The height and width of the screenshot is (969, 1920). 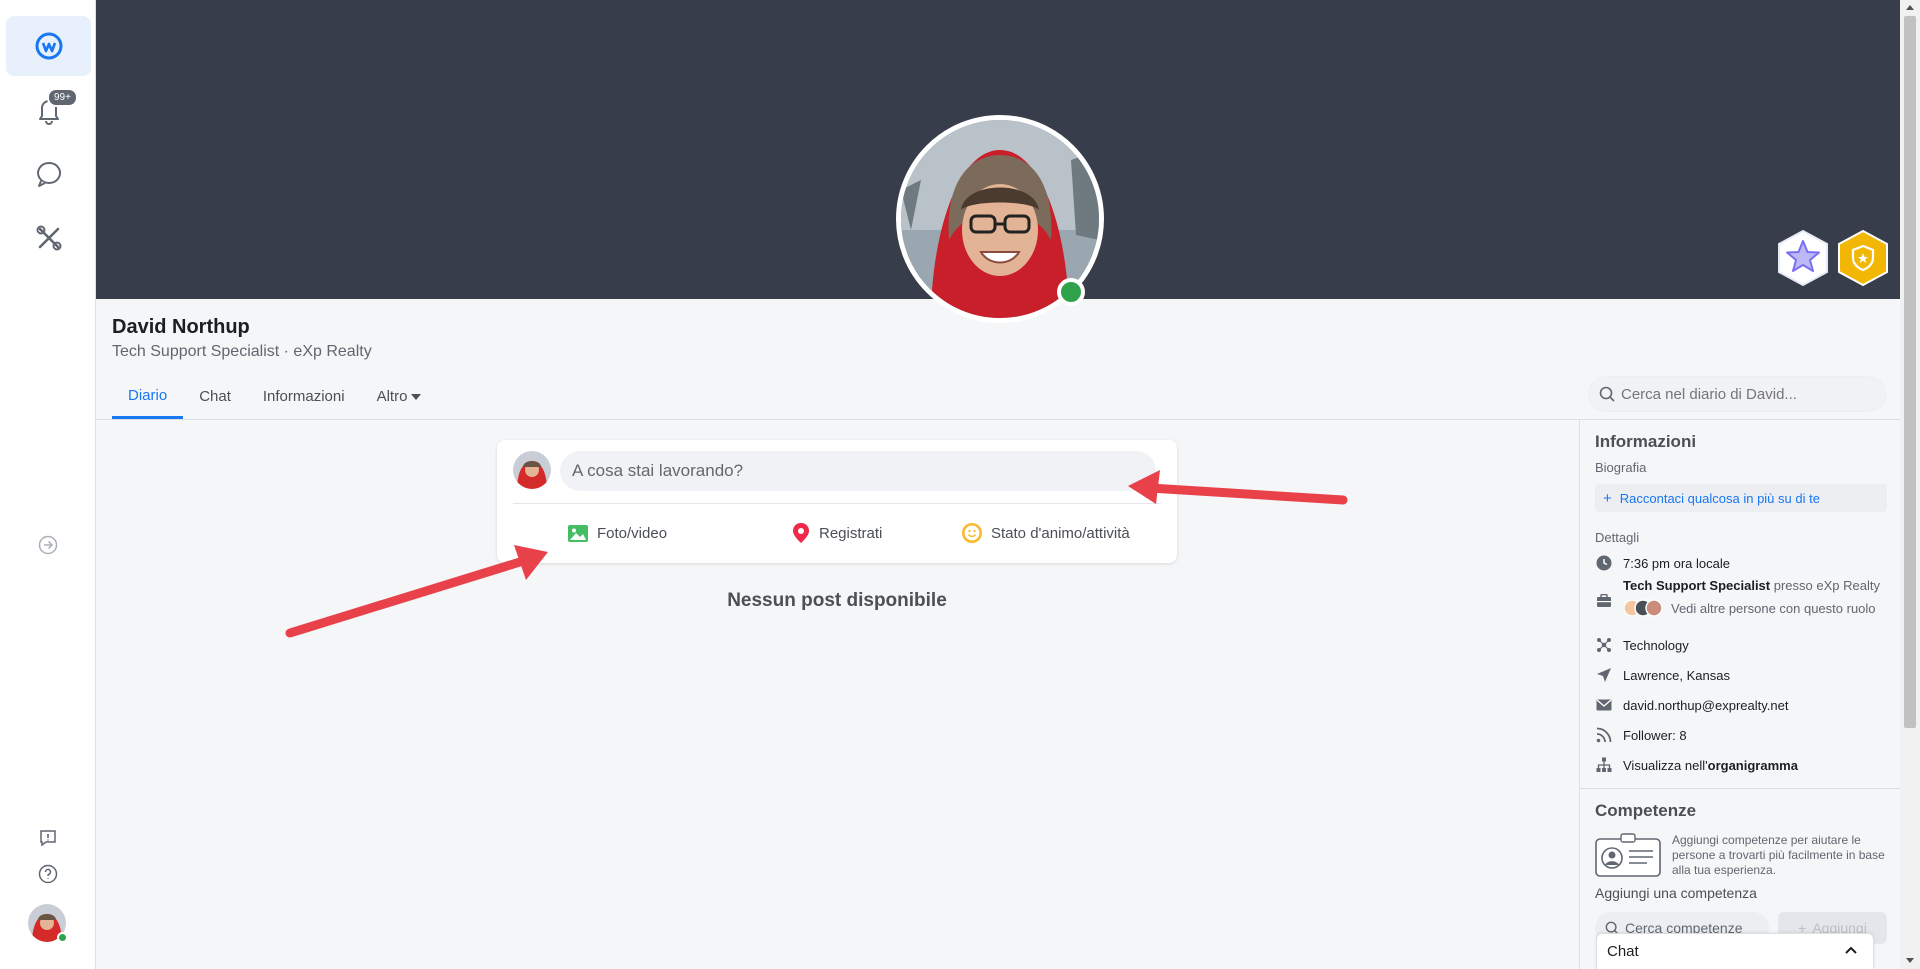 What do you see at coordinates (1607, 498) in the screenshot?
I see `plus-icon: +` at bounding box center [1607, 498].